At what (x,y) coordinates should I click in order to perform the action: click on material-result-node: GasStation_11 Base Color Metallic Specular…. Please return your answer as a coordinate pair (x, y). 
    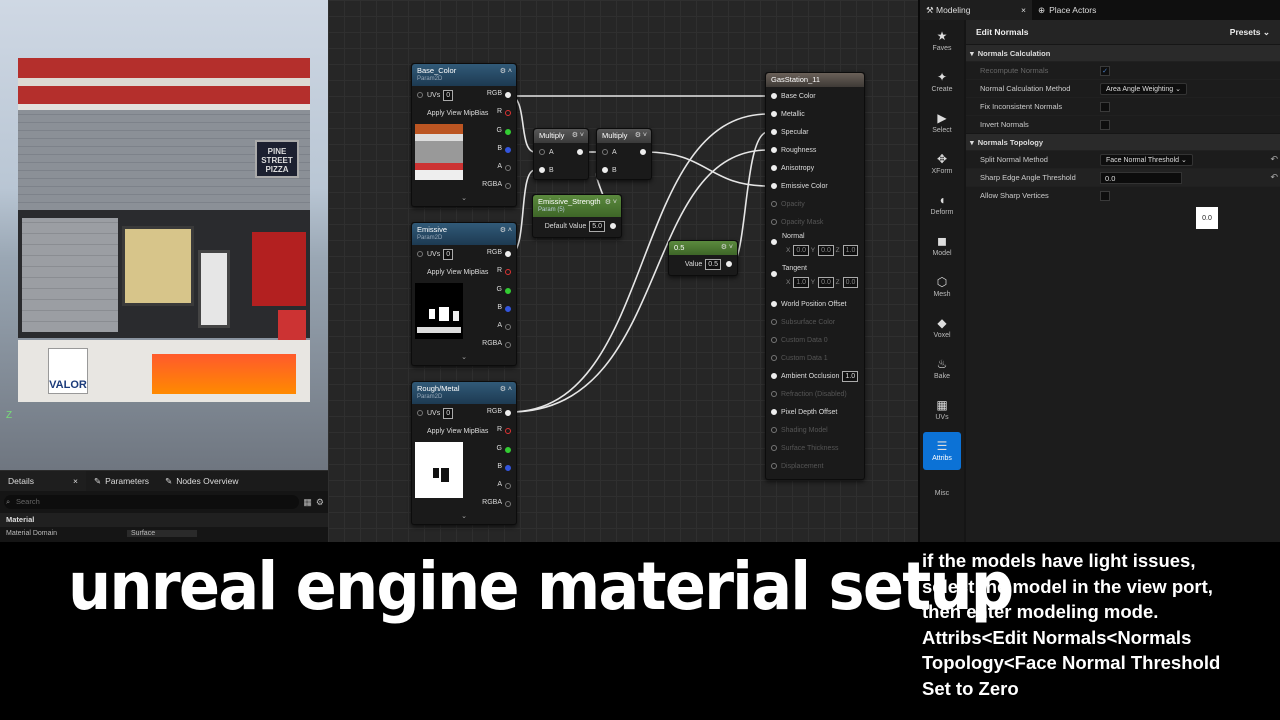
    Looking at the image, I should click on (815, 276).